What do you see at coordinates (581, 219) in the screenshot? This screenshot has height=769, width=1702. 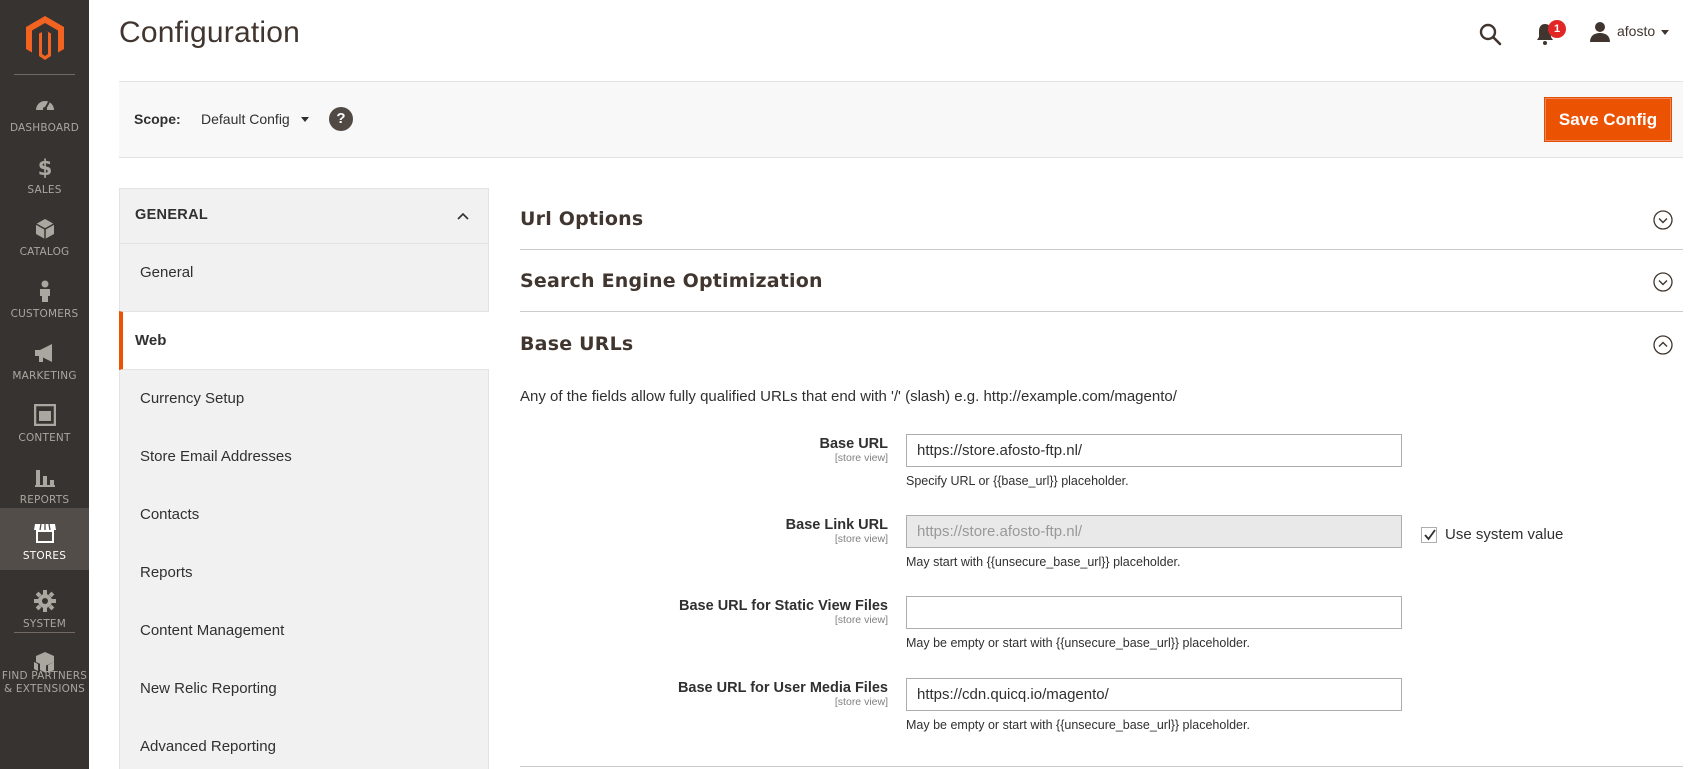 I see `section-title: Url Options` at bounding box center [581, 219].